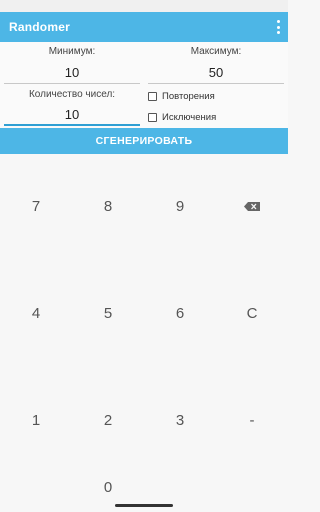 The width and height of the screenshot is (320, 512). What do you see at coordinates (72, 51) in the screenshot?
I see `min-label: Минимум:` at bounding box center [72, 51].